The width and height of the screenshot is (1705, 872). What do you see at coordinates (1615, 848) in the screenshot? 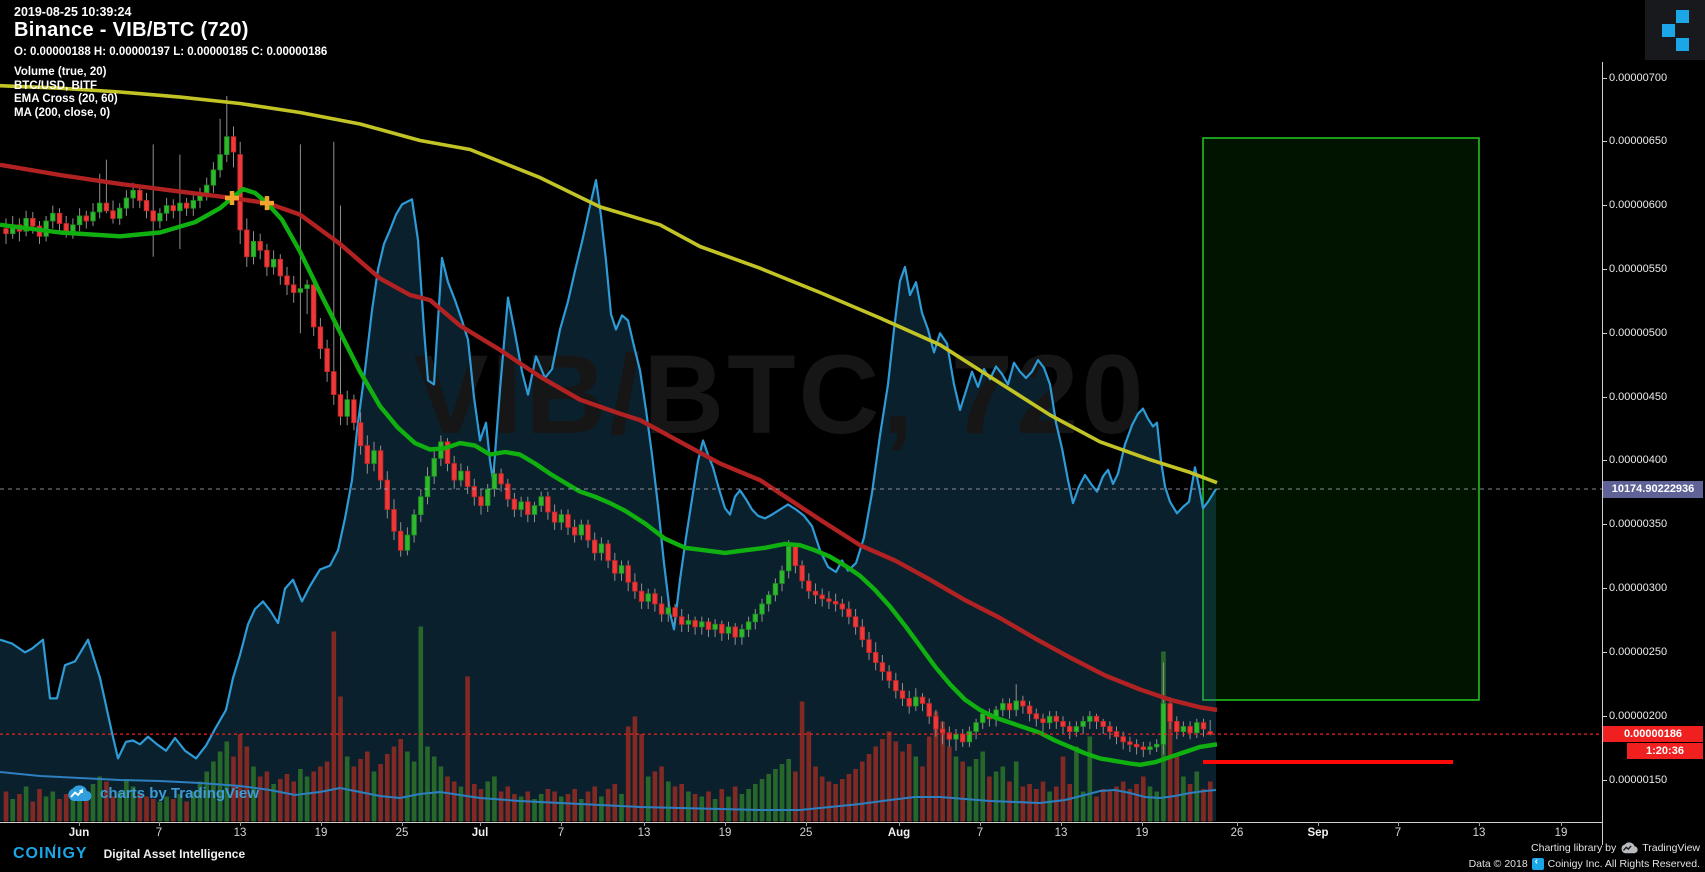
I see `charting-library-credit: Charting library by TradingView` at bounding box center [1615, 848].